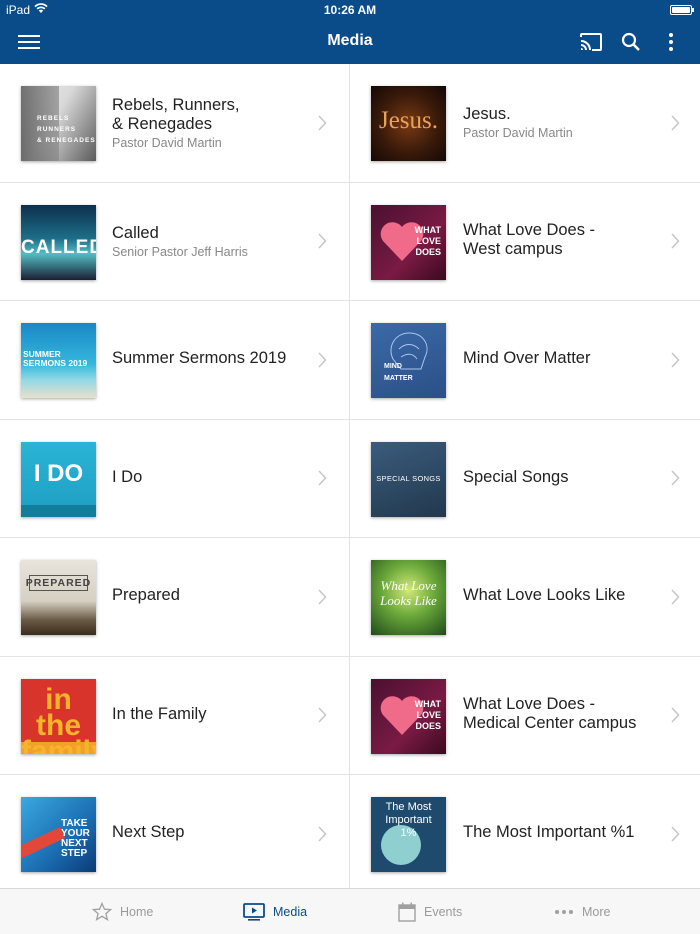  Describe the element at coordinates (525, 123) in the screenshot. I see `media-item-jesus: Jesus. Jesus. Pastor David Martin` at that location.